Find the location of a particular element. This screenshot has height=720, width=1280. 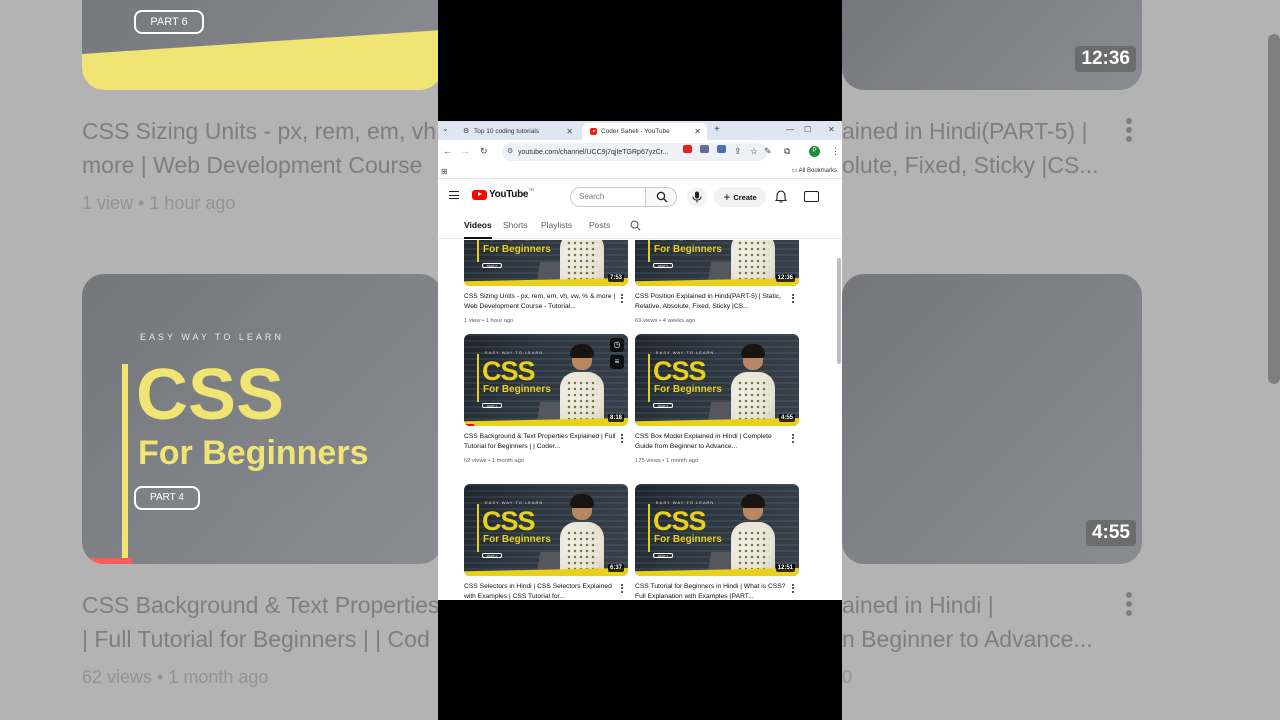

folder-icon: ▭ is located at coordinates (795, 171).